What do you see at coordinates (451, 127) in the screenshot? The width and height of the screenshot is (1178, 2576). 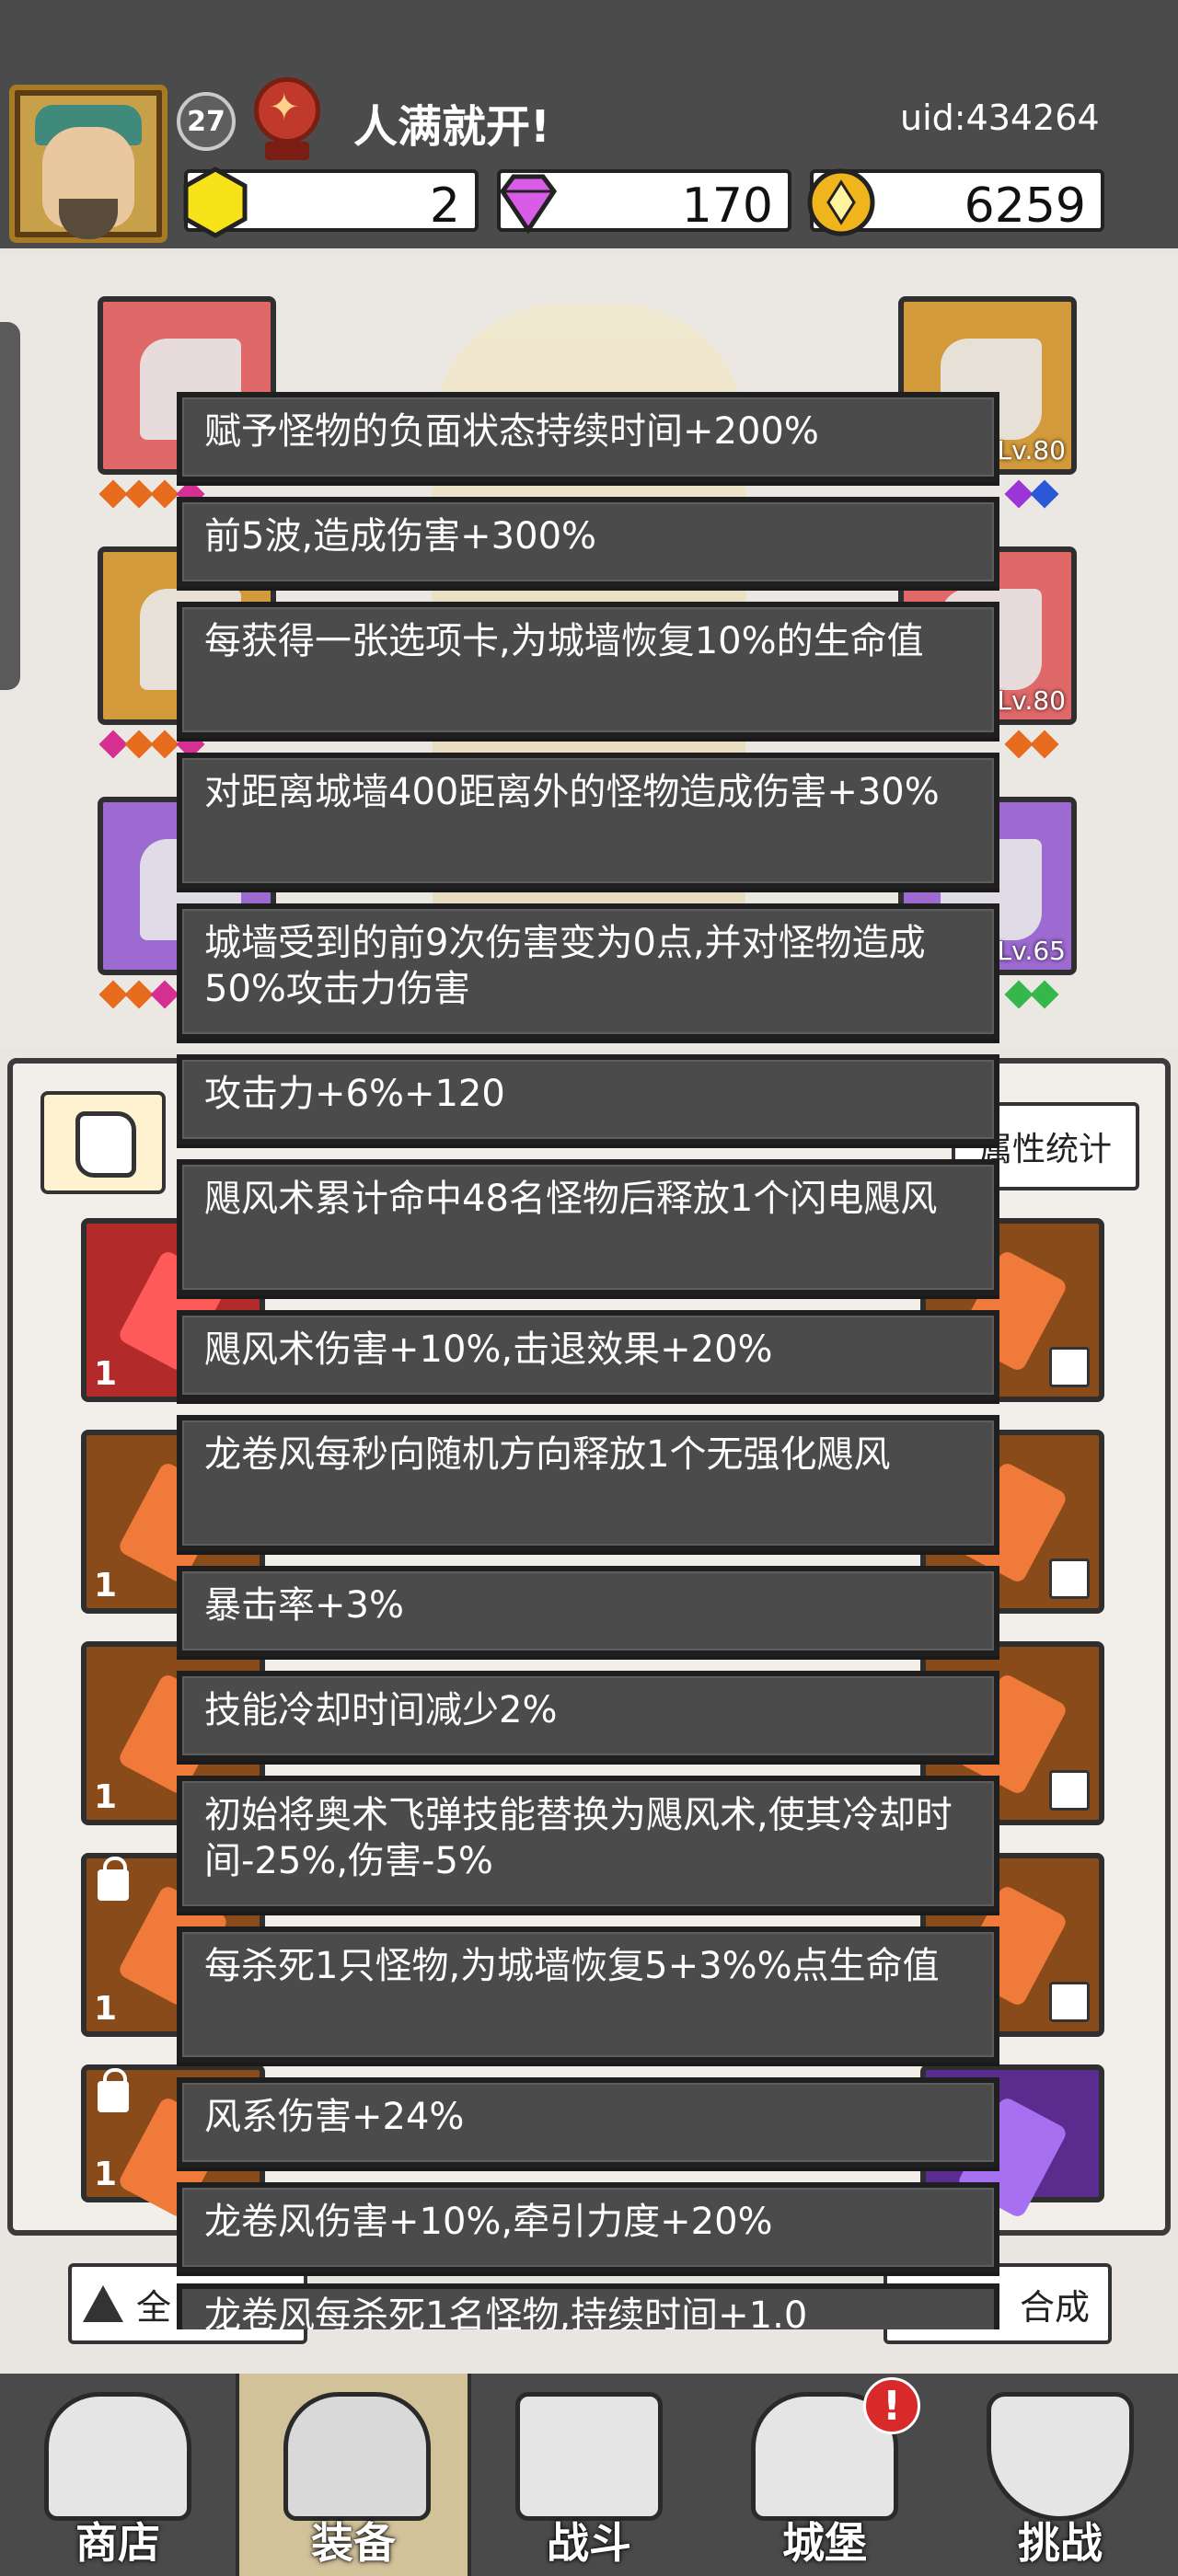 I see `player-name: 人满就开!` at bounding box center [451, 127].